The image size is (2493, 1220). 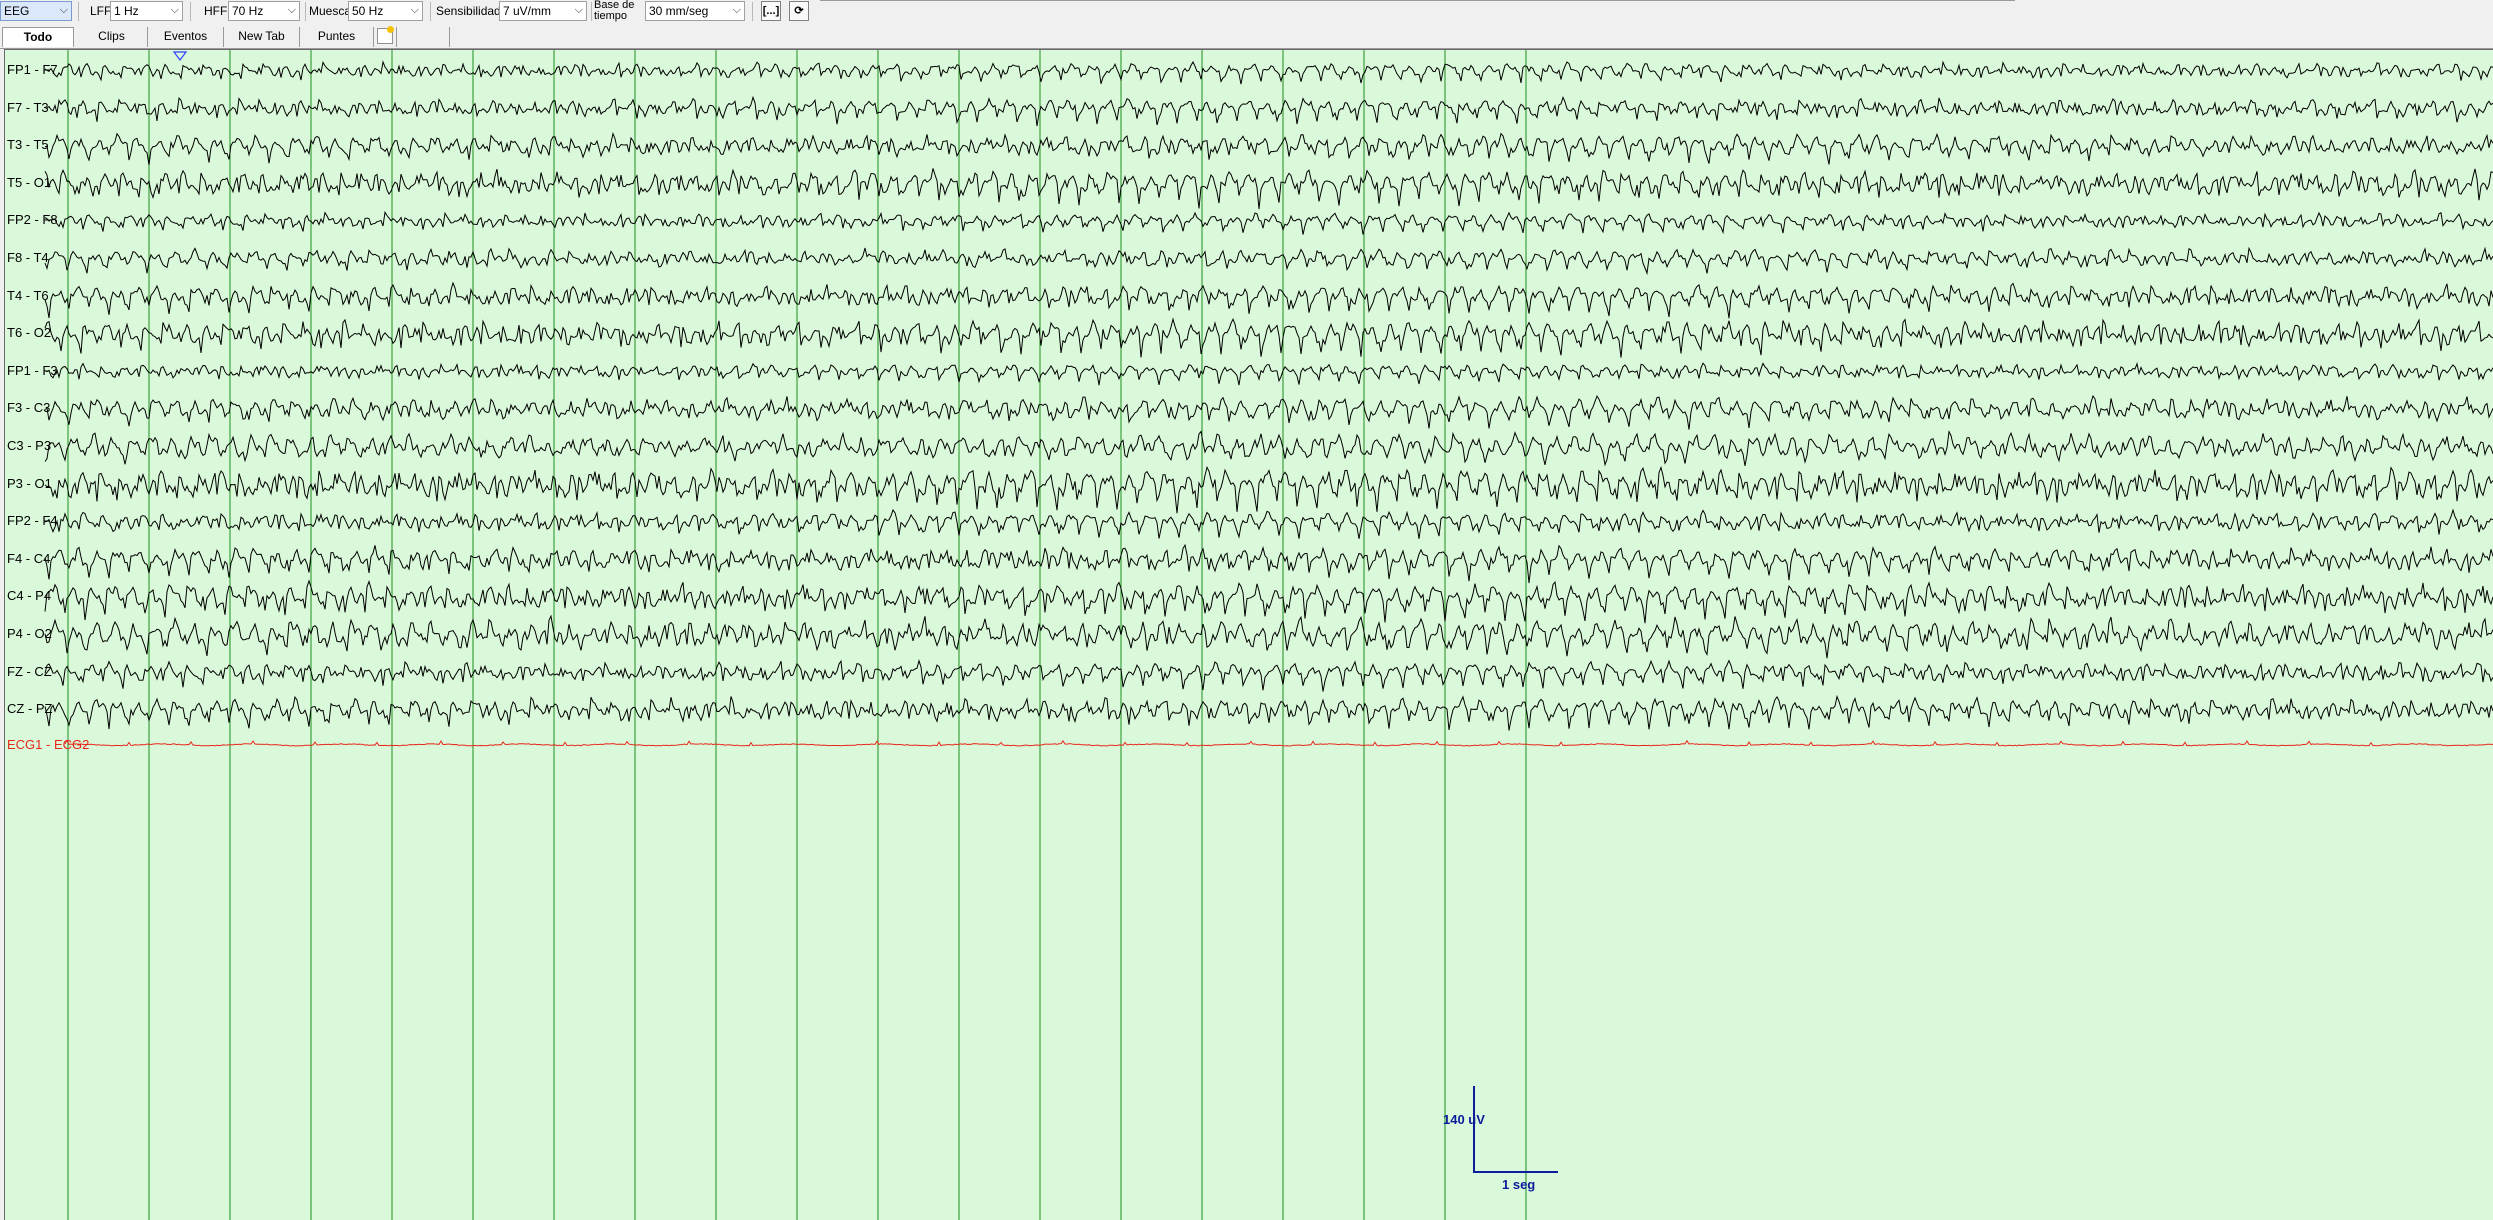 What do you see at coordinates (248, 11) in the screenshot?
I see `hff-value: 70 Hz` at bounding box center [248, 11].